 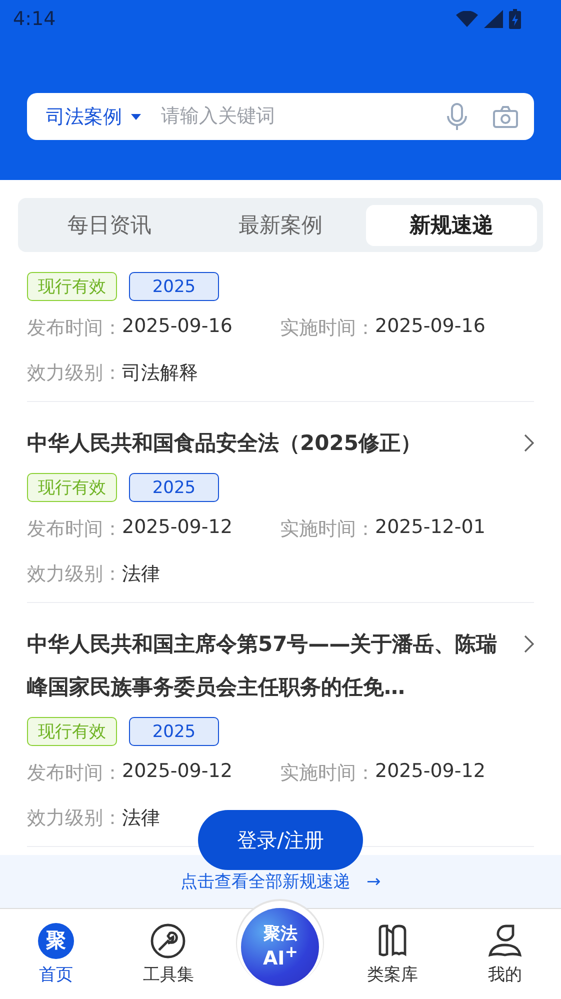 I want to click on tab: 最新案例, so click(x=280, y=225).